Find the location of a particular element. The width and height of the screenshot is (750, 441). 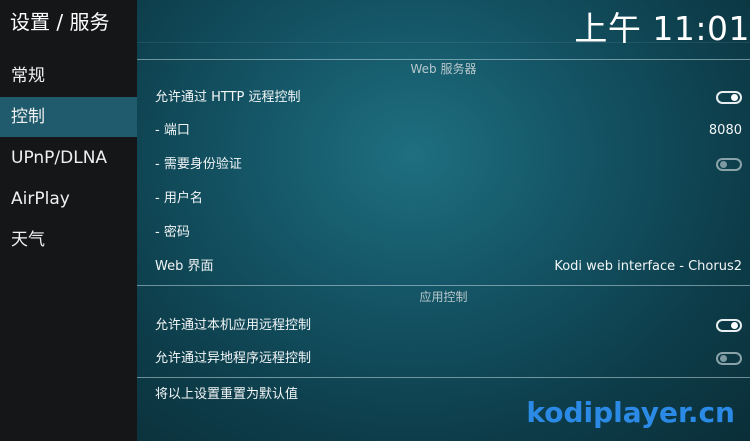

sidebar-item-general: 常规 is located at coordinates (68, 76).